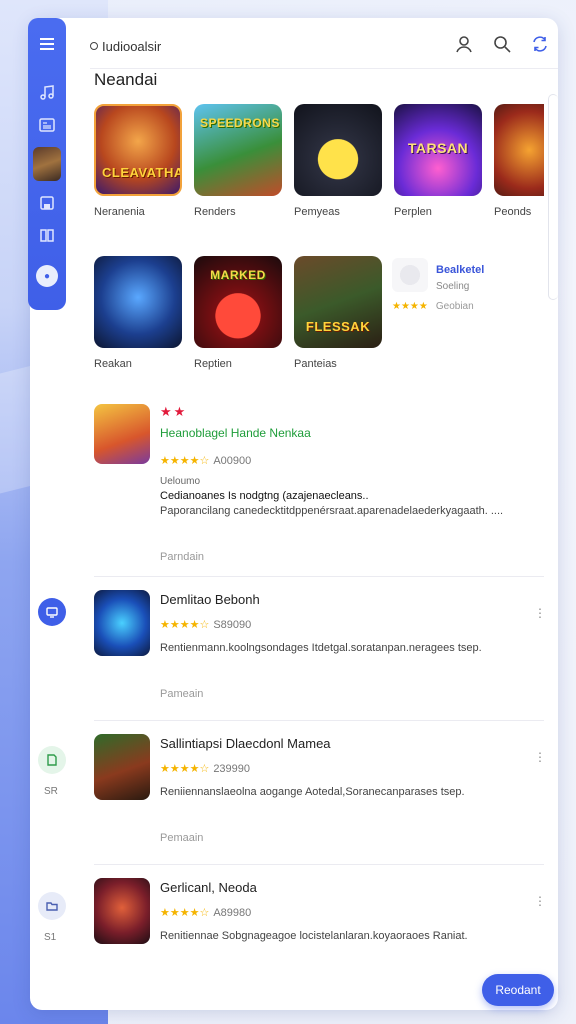 Image resolution: width=576 pixels, height=1024 pixels. Describe the element at coordinates (181, 838) in the screenshot. I see `more-link: Pemaain` at that location.